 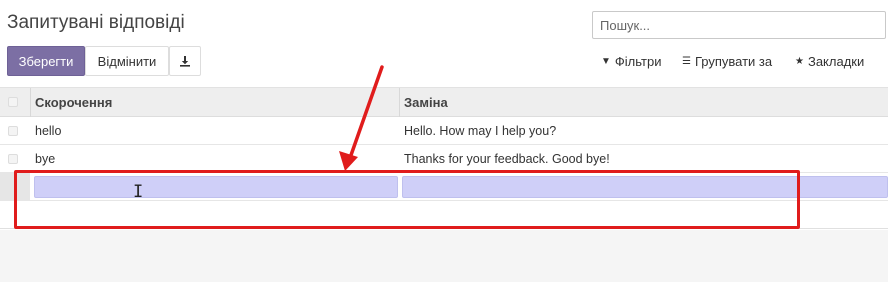 I want to click on cell-shortcut: bye, so click(x=45, y=159).